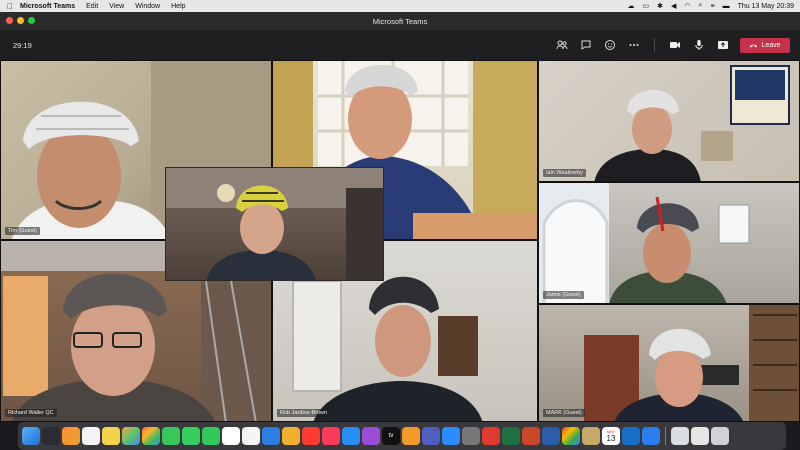 The width and height of the screenshot is (800, 450). What do you see at coordinates (564, 413) in the screenshot?
I see `participant-name: MARK (Guest)` at bounding box center [564, 413].